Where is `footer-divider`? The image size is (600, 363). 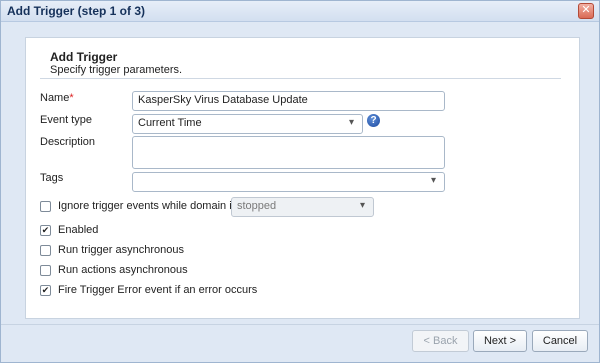
footer-divider is located at coordinates (300, 324).